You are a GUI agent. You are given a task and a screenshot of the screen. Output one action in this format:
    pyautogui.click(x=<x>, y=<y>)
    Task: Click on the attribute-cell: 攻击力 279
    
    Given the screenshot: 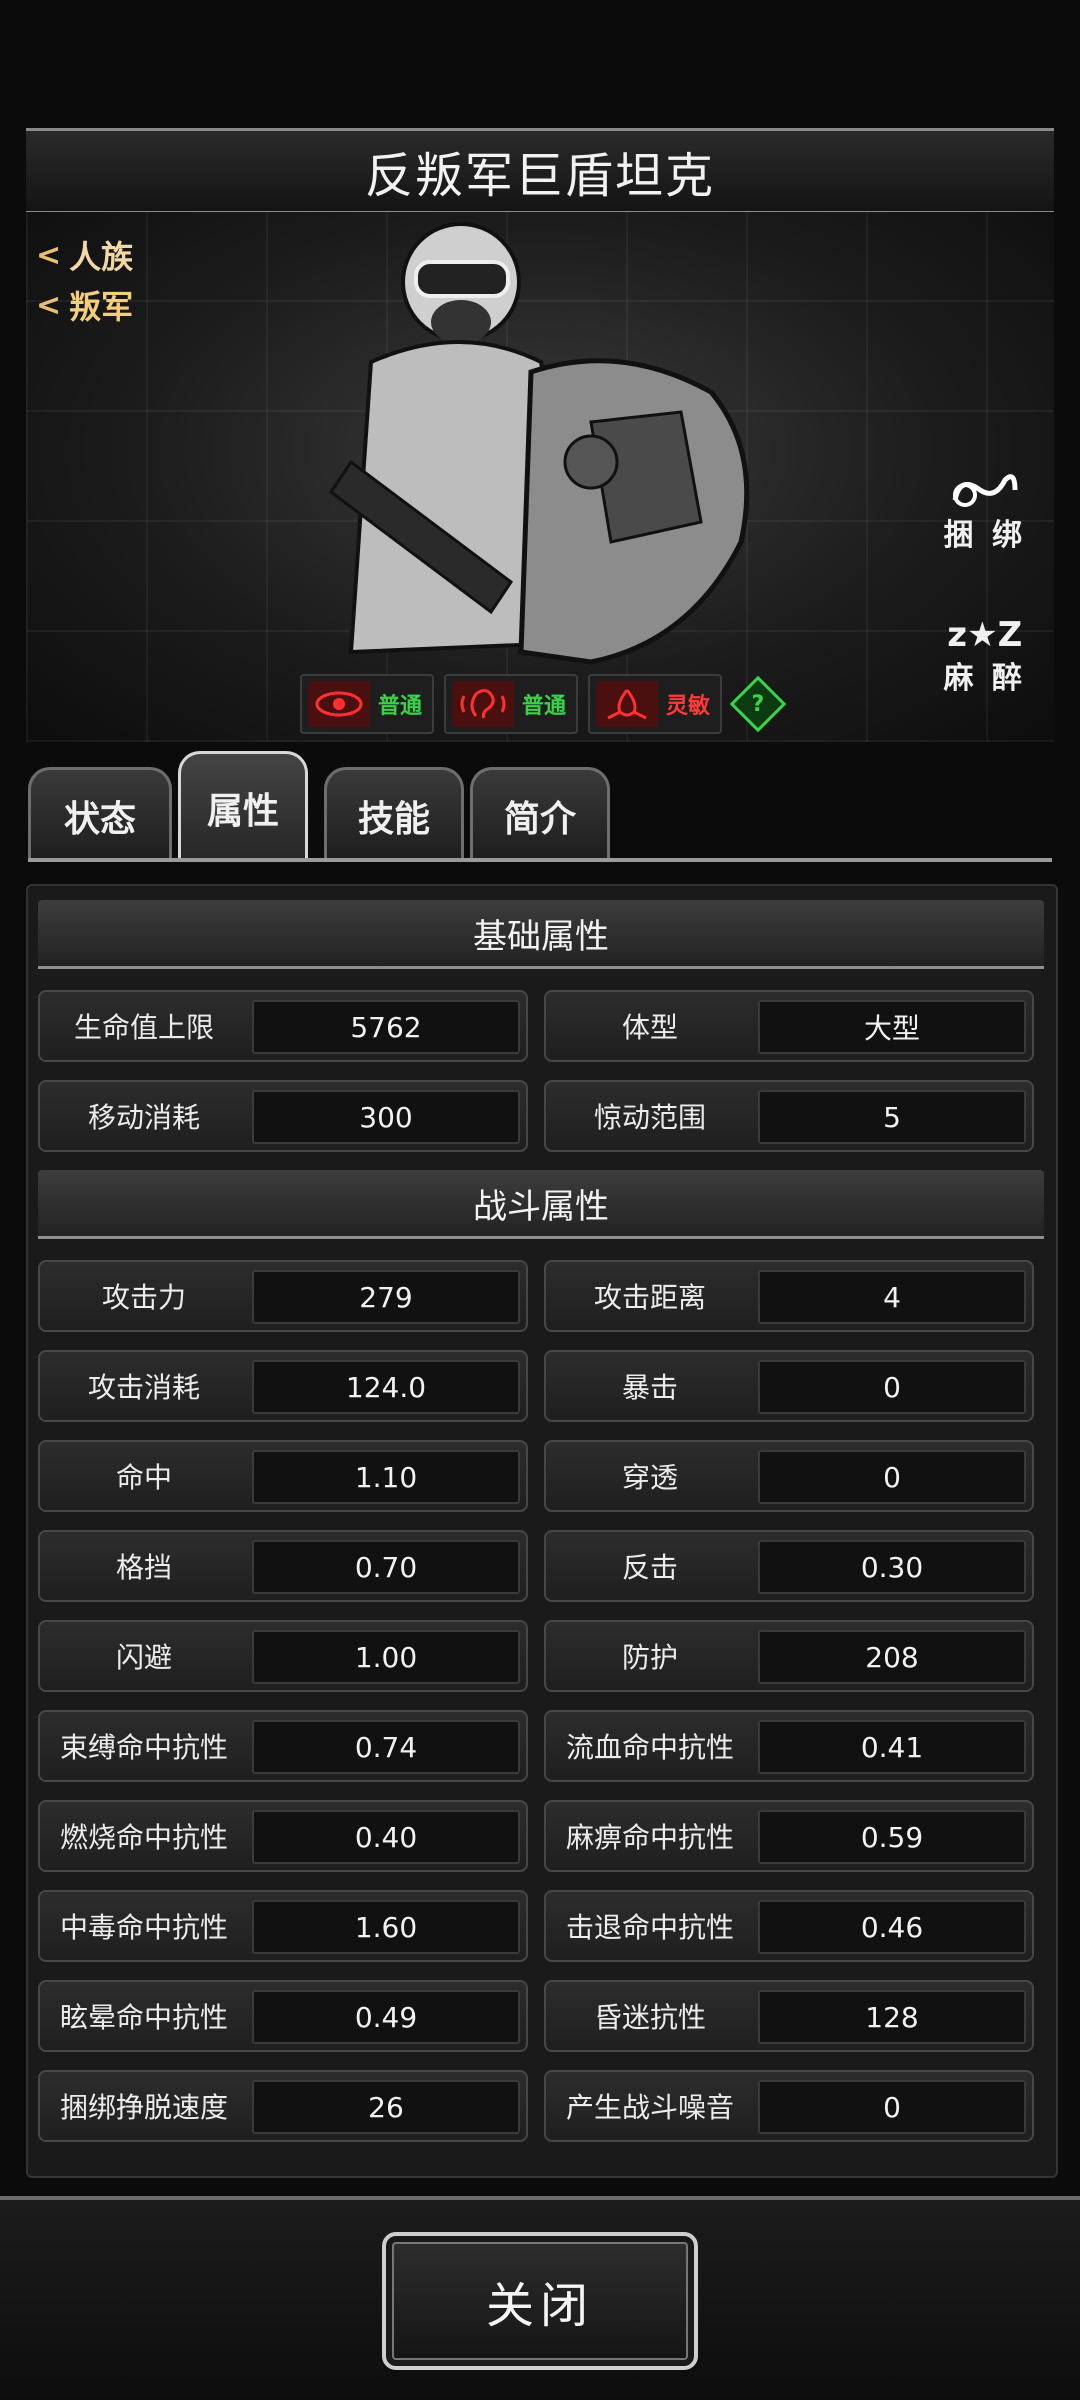 What is the action you would take?
    pyautogui.click(x=283, y=1296)
    